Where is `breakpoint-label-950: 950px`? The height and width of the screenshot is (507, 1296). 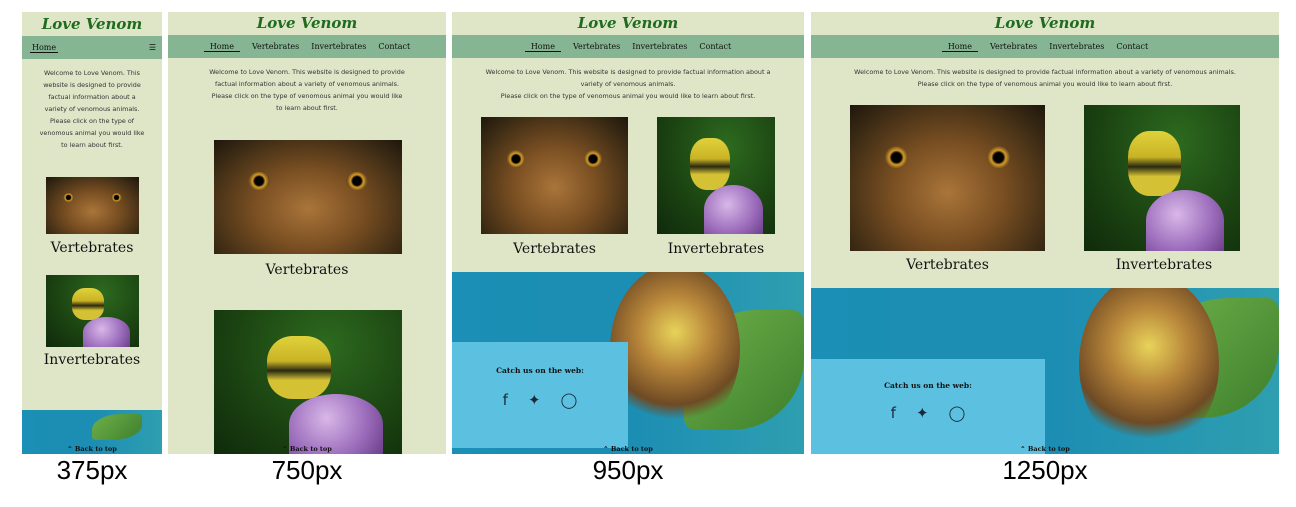
breakpoint-label-950: 950px is located at coordinates (628, 470).